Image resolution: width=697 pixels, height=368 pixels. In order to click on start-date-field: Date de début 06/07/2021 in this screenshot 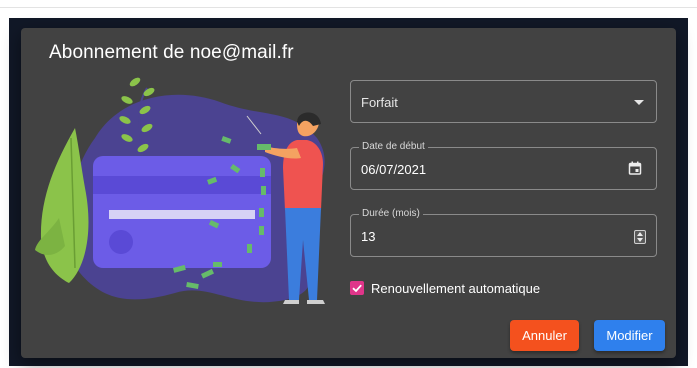, I will do `click(503, 165)`.